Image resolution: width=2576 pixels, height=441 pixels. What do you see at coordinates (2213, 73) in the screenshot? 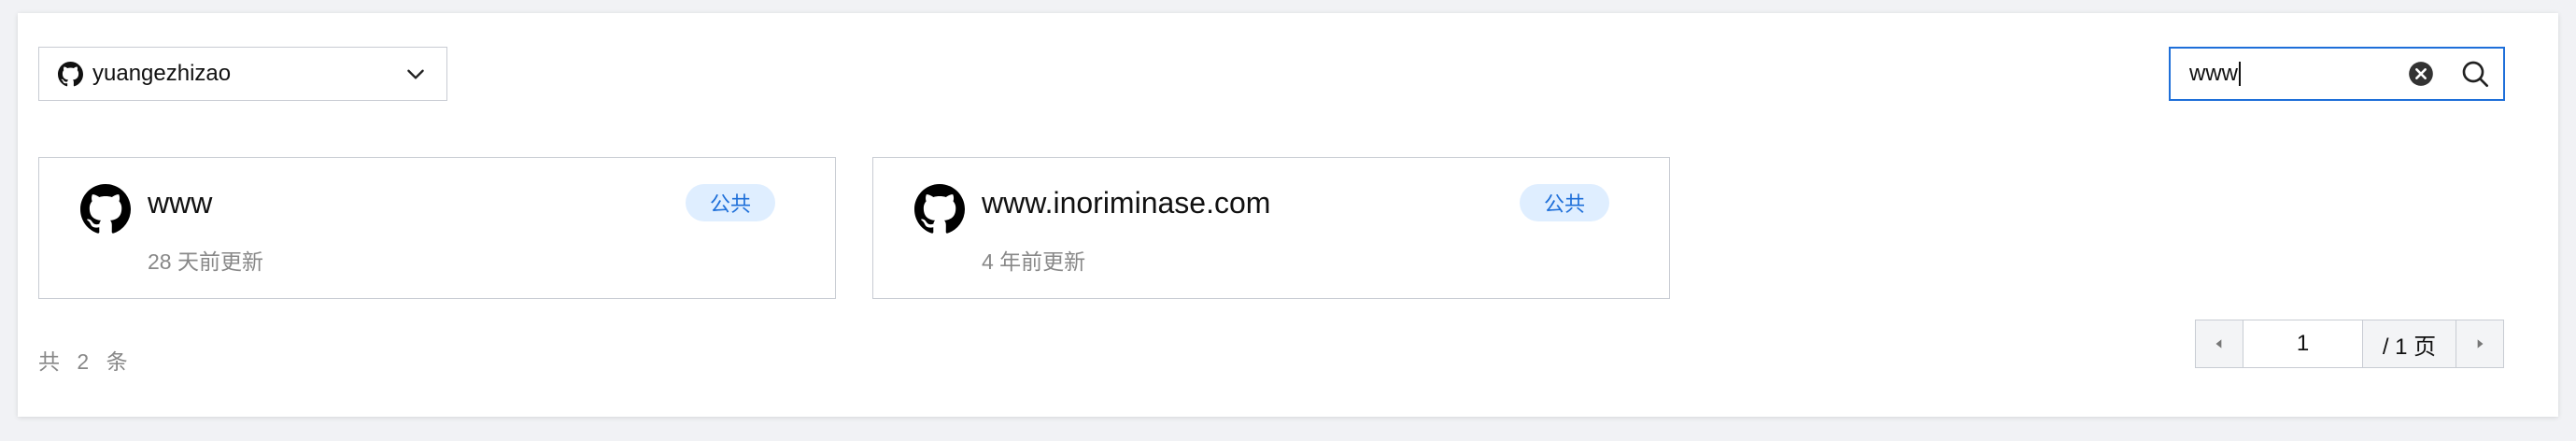
I see `search-input-value: www` at bounding box center [2213, 73].